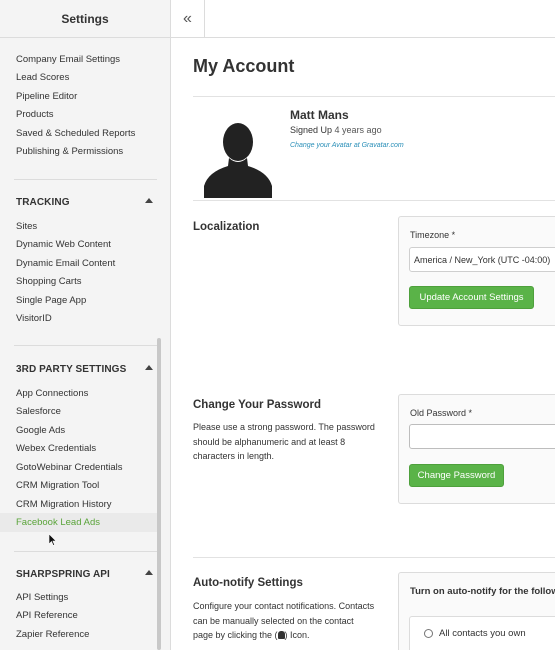 Image resolution: width=555 pixels, height=650 pixels. Describe the element at coordinates (441, 413) in the screenshot. I see `old-password-label: Old Password *` at that location.